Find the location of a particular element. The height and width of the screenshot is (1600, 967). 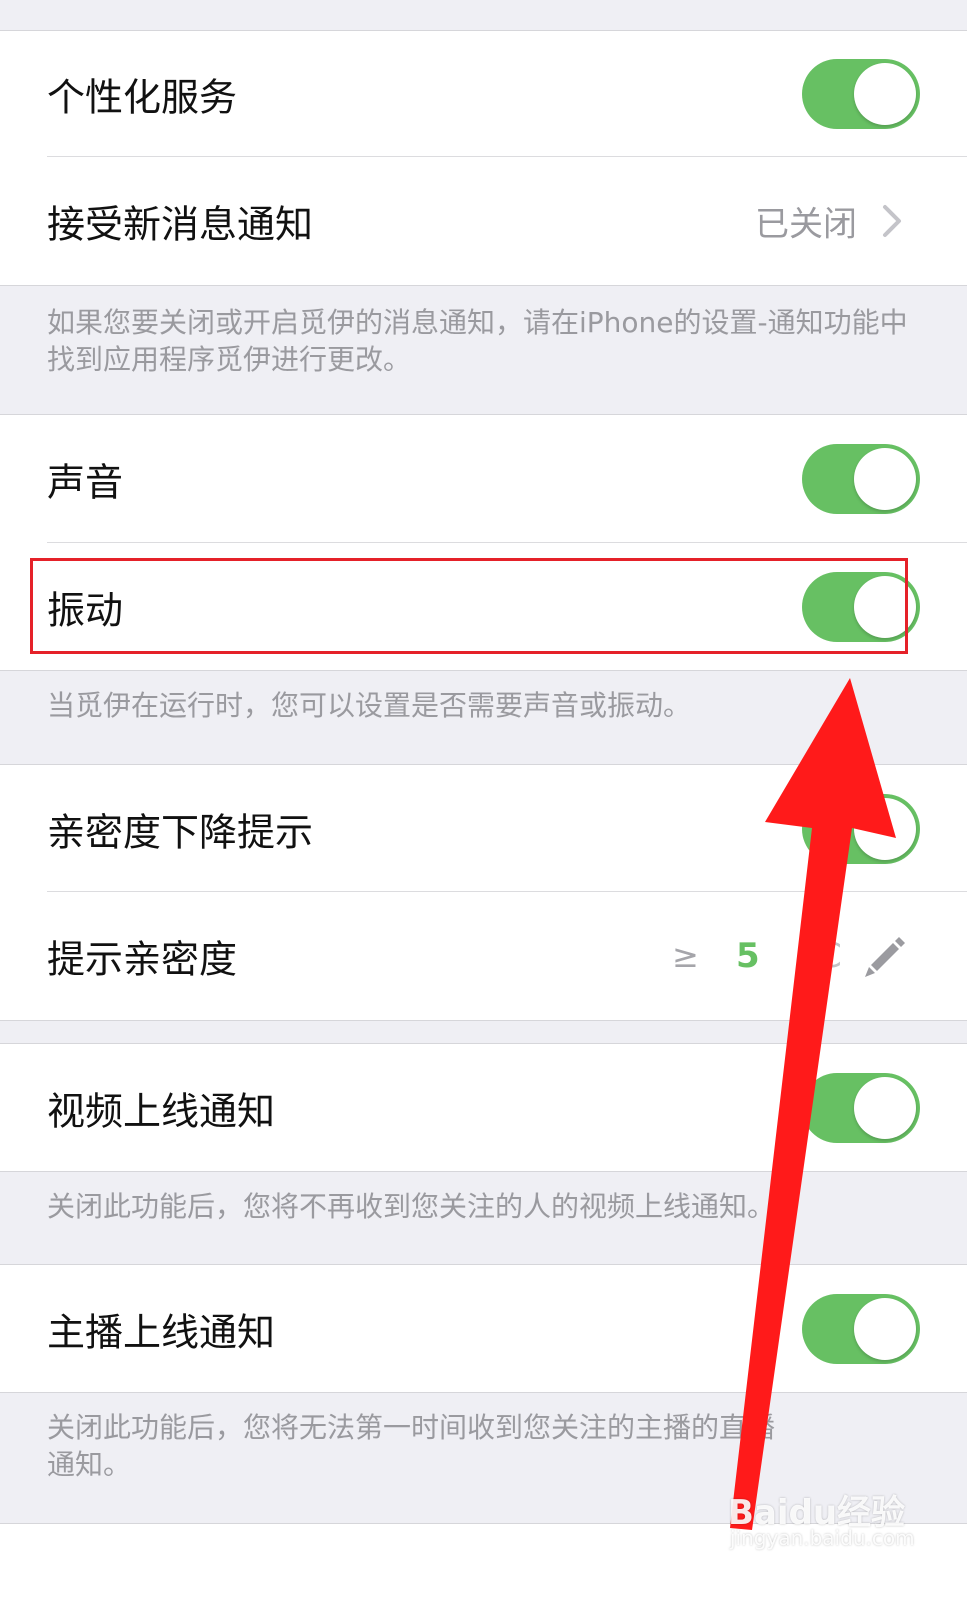

row-intimacy-threshold: 提示亲密度 ≥ 5 C is located at coordinates (483, 956).